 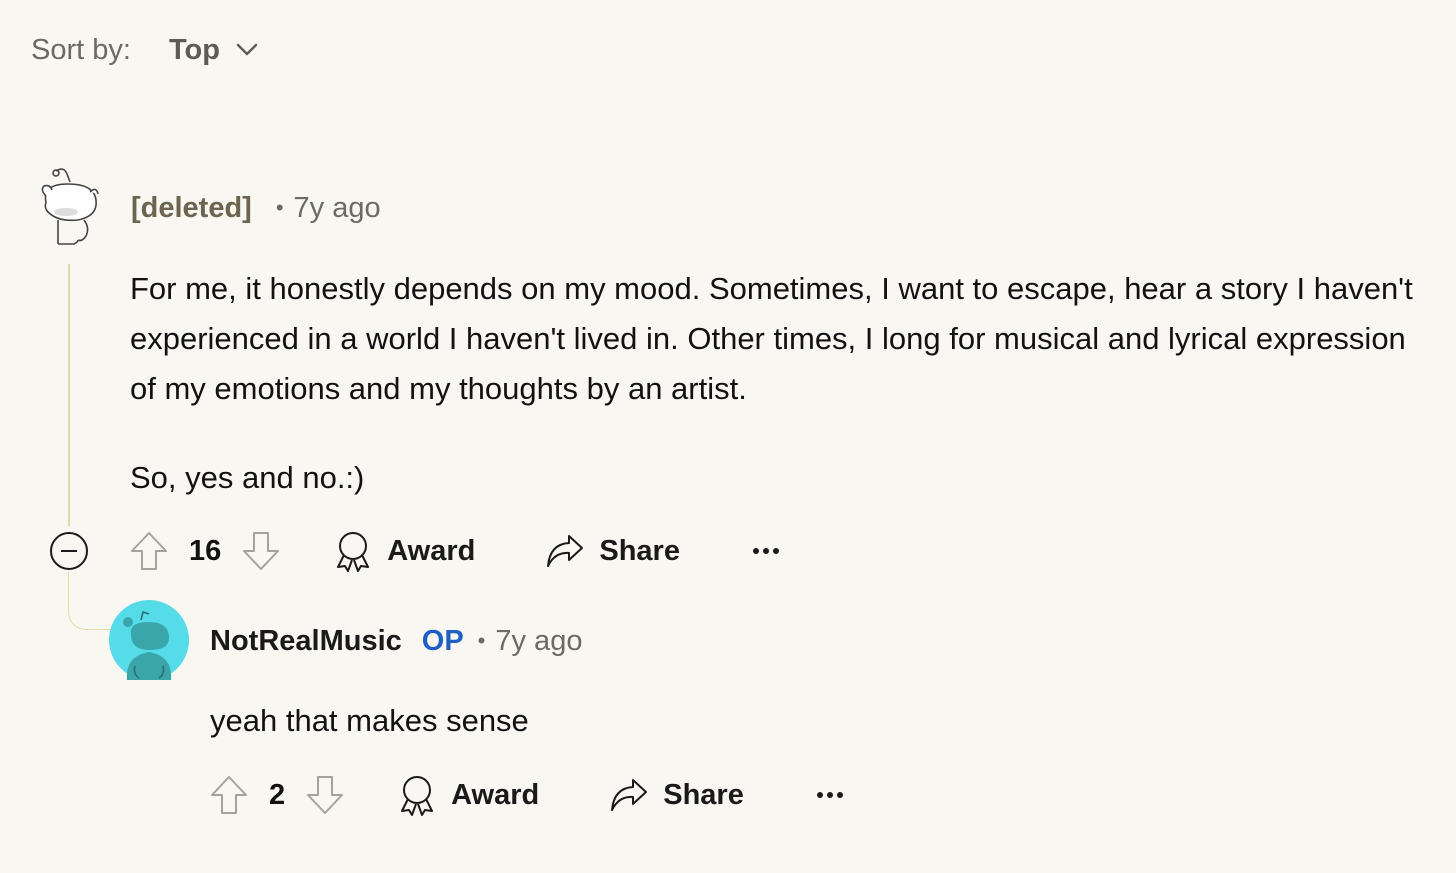 I want to click on sort-dropdown: Top, so click(x=213, y=50).